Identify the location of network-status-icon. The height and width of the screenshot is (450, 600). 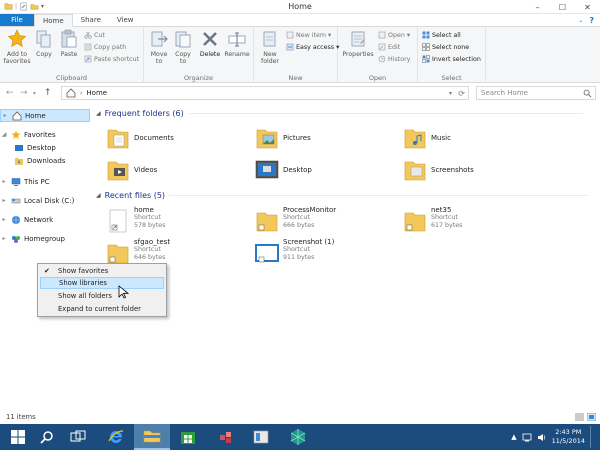
(527, 437).